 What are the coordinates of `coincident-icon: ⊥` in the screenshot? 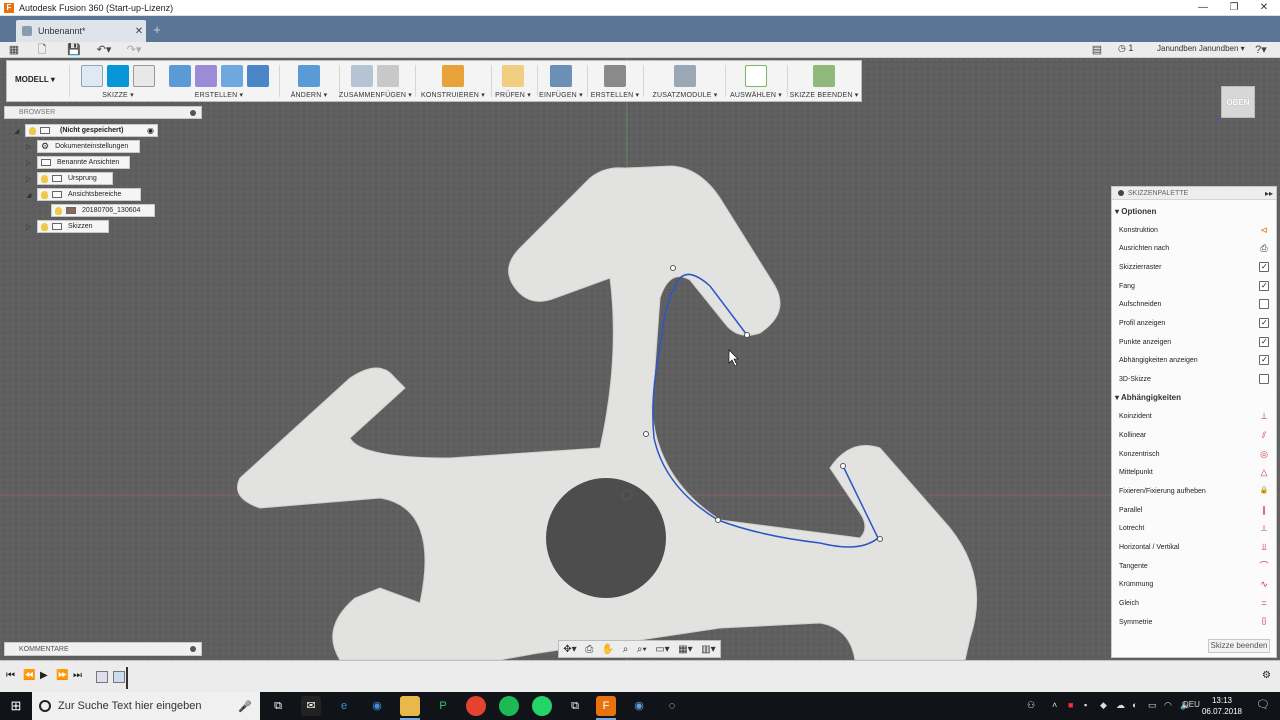 It's located at (1264, 416).